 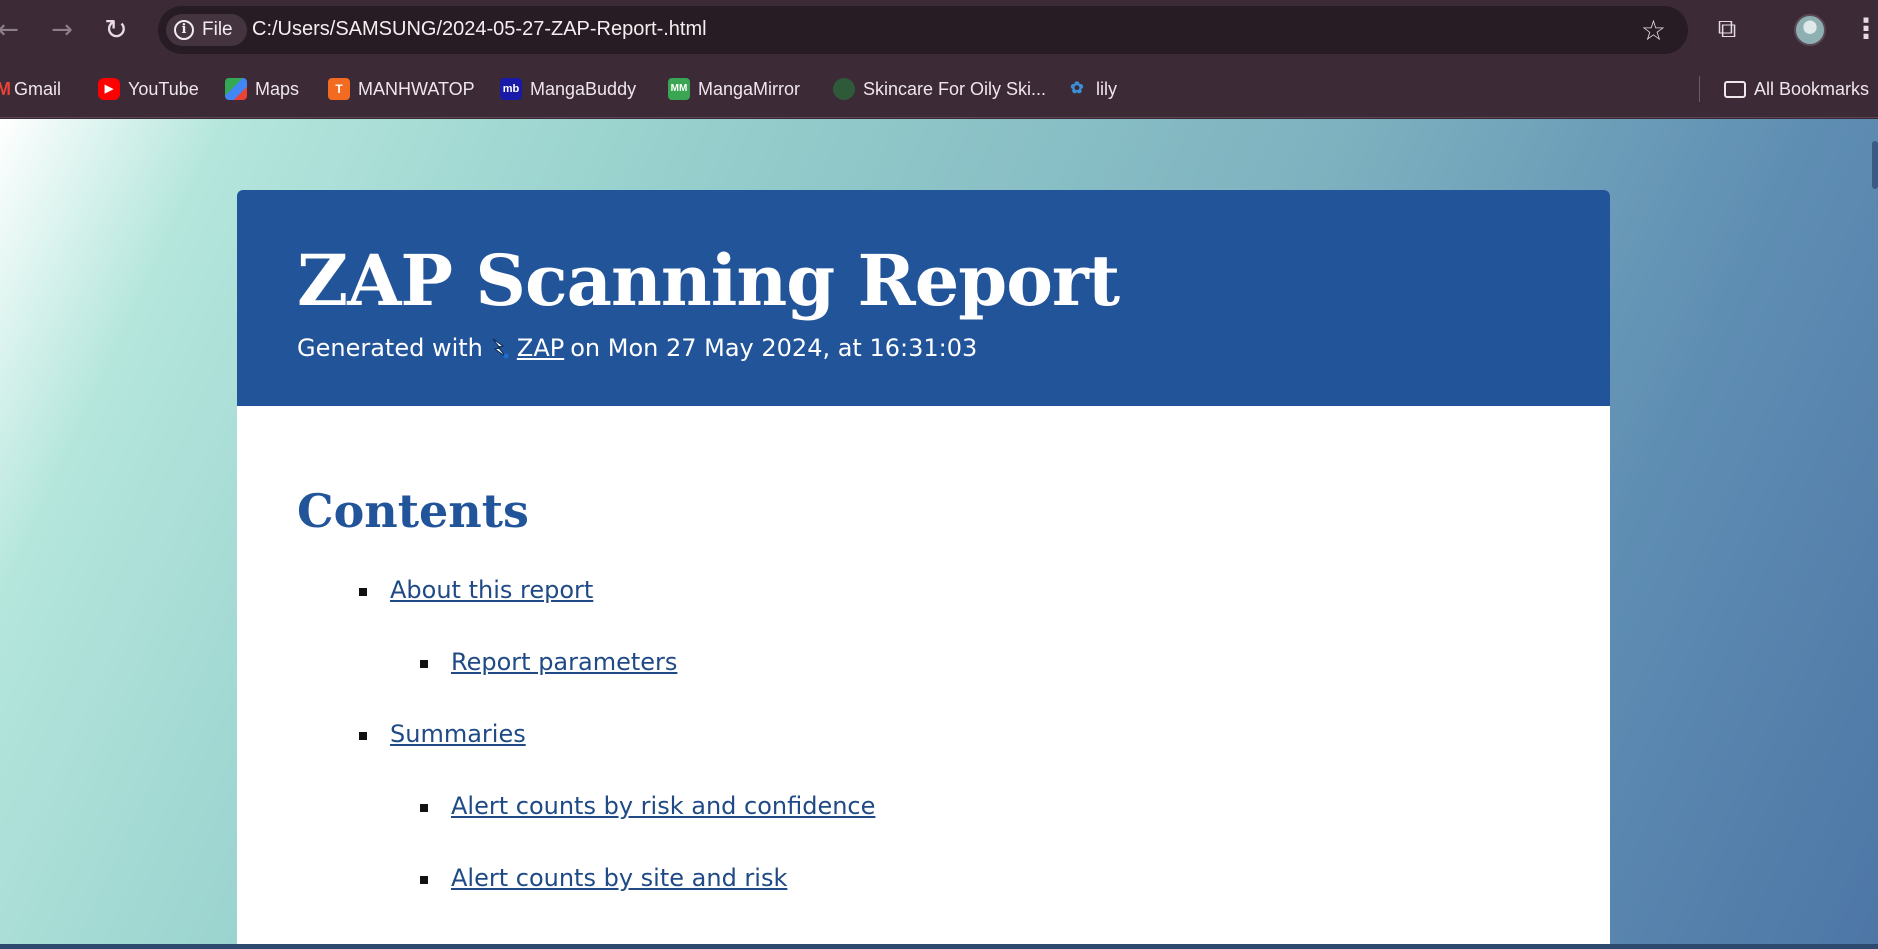 What do you see at coordinates (1865, 28) in the screenshot?
I see `menu-icon: ⋮` at bounding box center [1865, 28].